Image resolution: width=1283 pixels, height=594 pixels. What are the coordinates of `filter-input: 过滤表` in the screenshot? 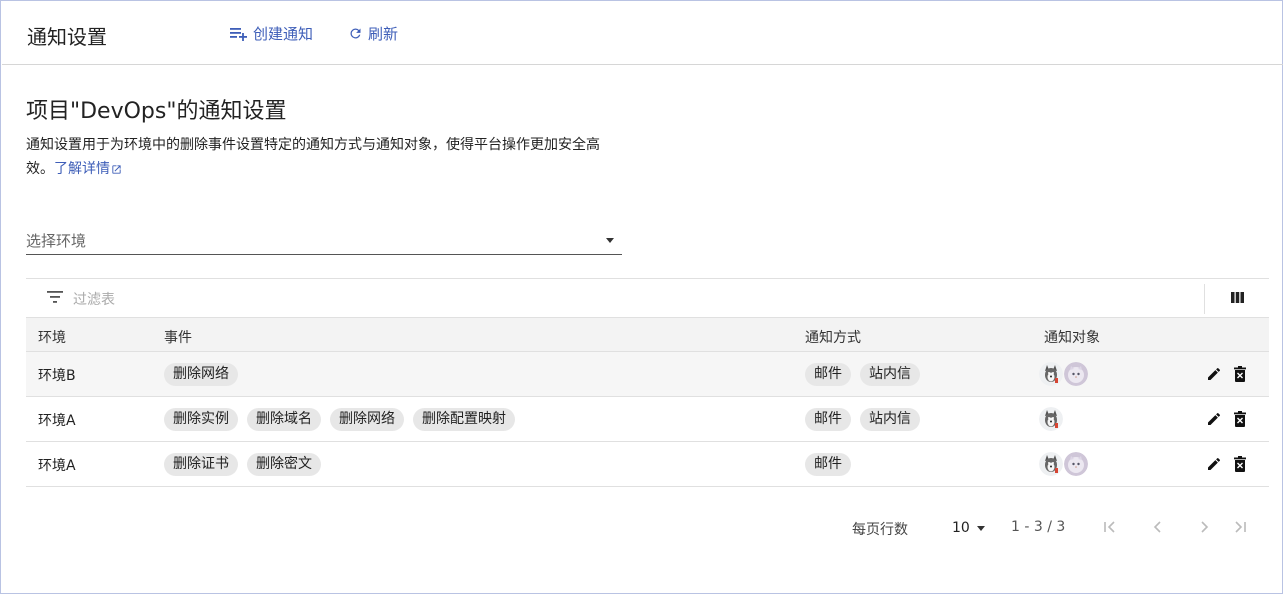 It's located at (94, 299).